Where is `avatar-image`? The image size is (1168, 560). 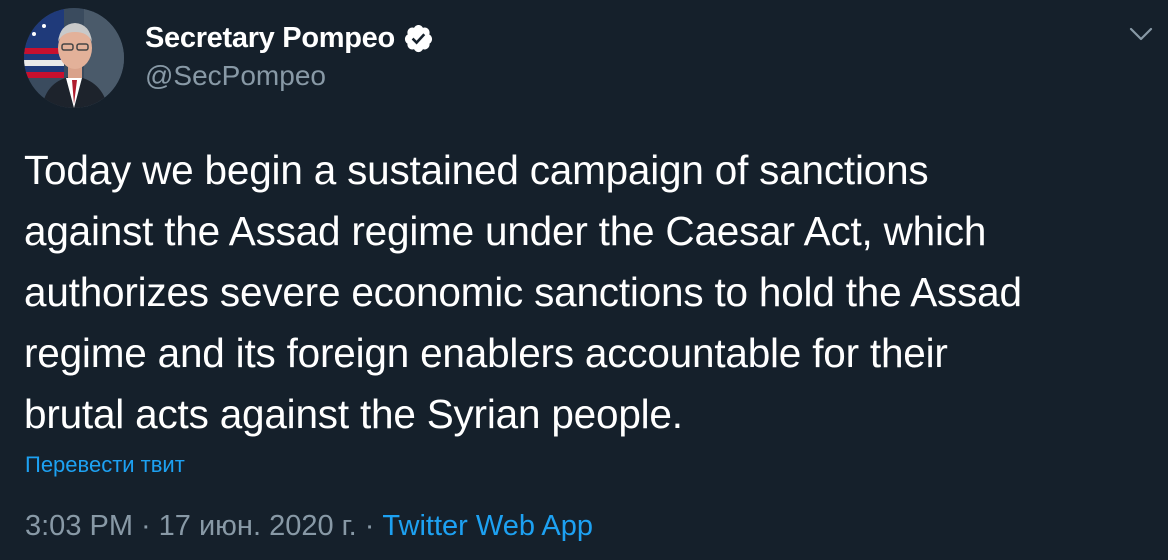
avatar-image is located at coordinates (74, 58).